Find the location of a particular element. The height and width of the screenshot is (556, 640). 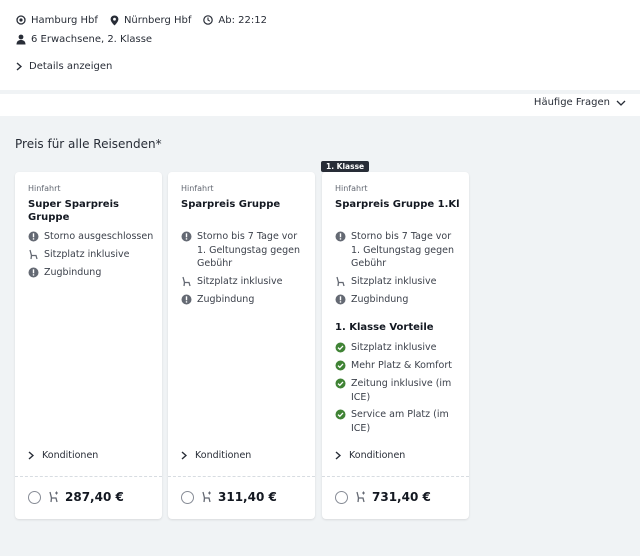

offer-name: Super Sparpreis Gruppe is located at coordinates (73, 211).